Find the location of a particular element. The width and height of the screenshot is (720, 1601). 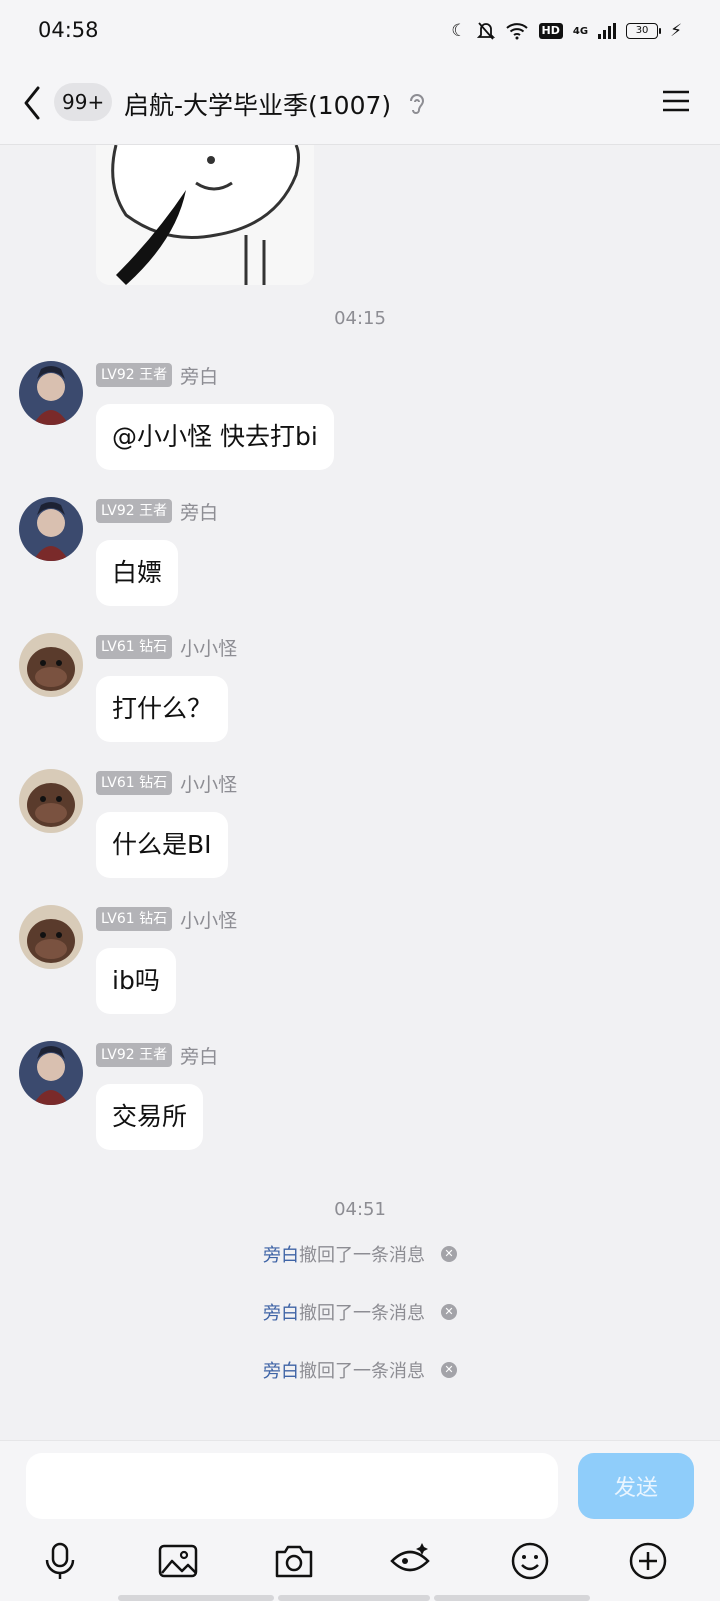

status-icons: ☾ HD 4G 30 ⚡ is located at coordinates (566, 31).